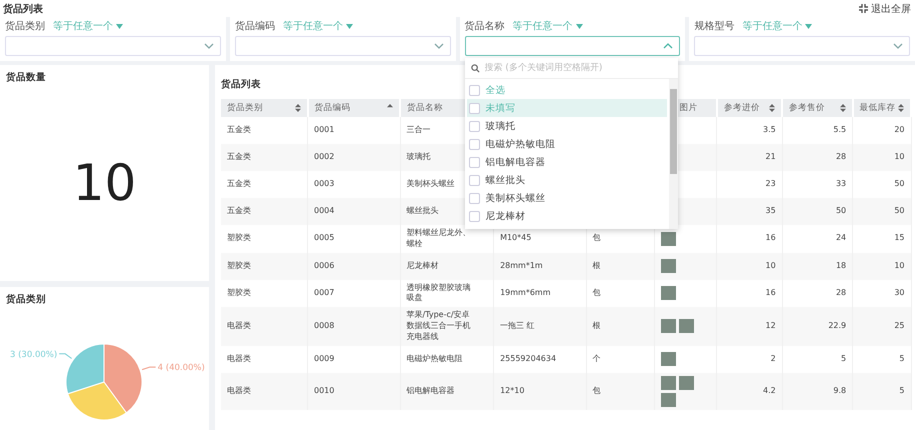 This screenshot has width=915, height=430. I want to click on filter-label: 货品类别, so click(25, 26).